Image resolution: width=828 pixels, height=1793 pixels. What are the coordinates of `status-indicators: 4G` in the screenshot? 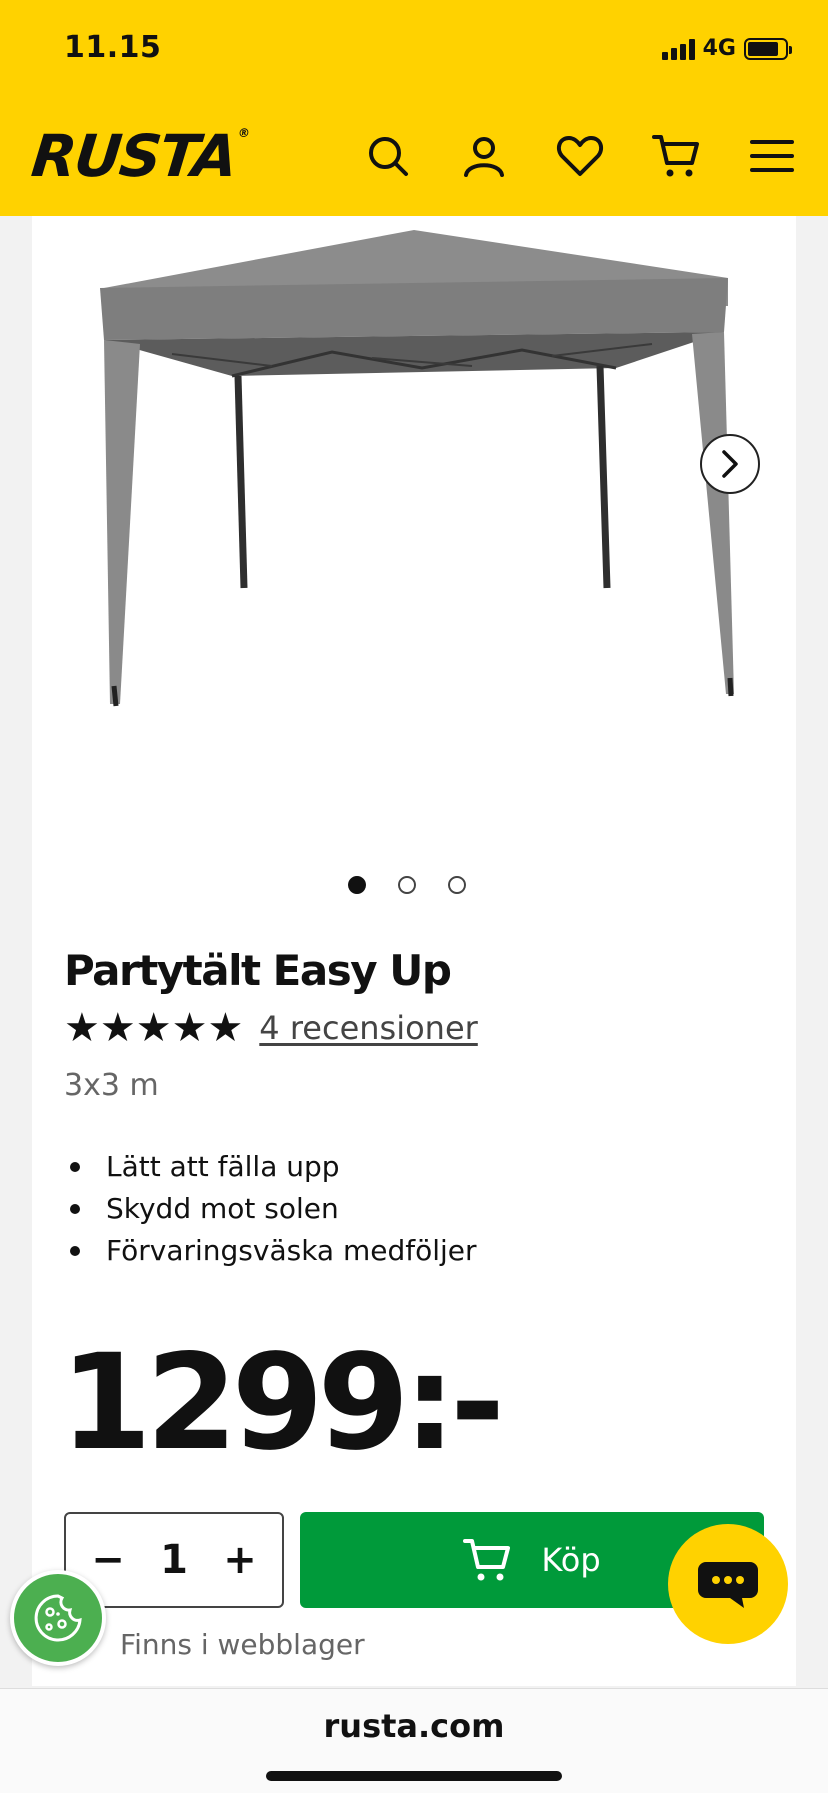 It's located at (726, 48).